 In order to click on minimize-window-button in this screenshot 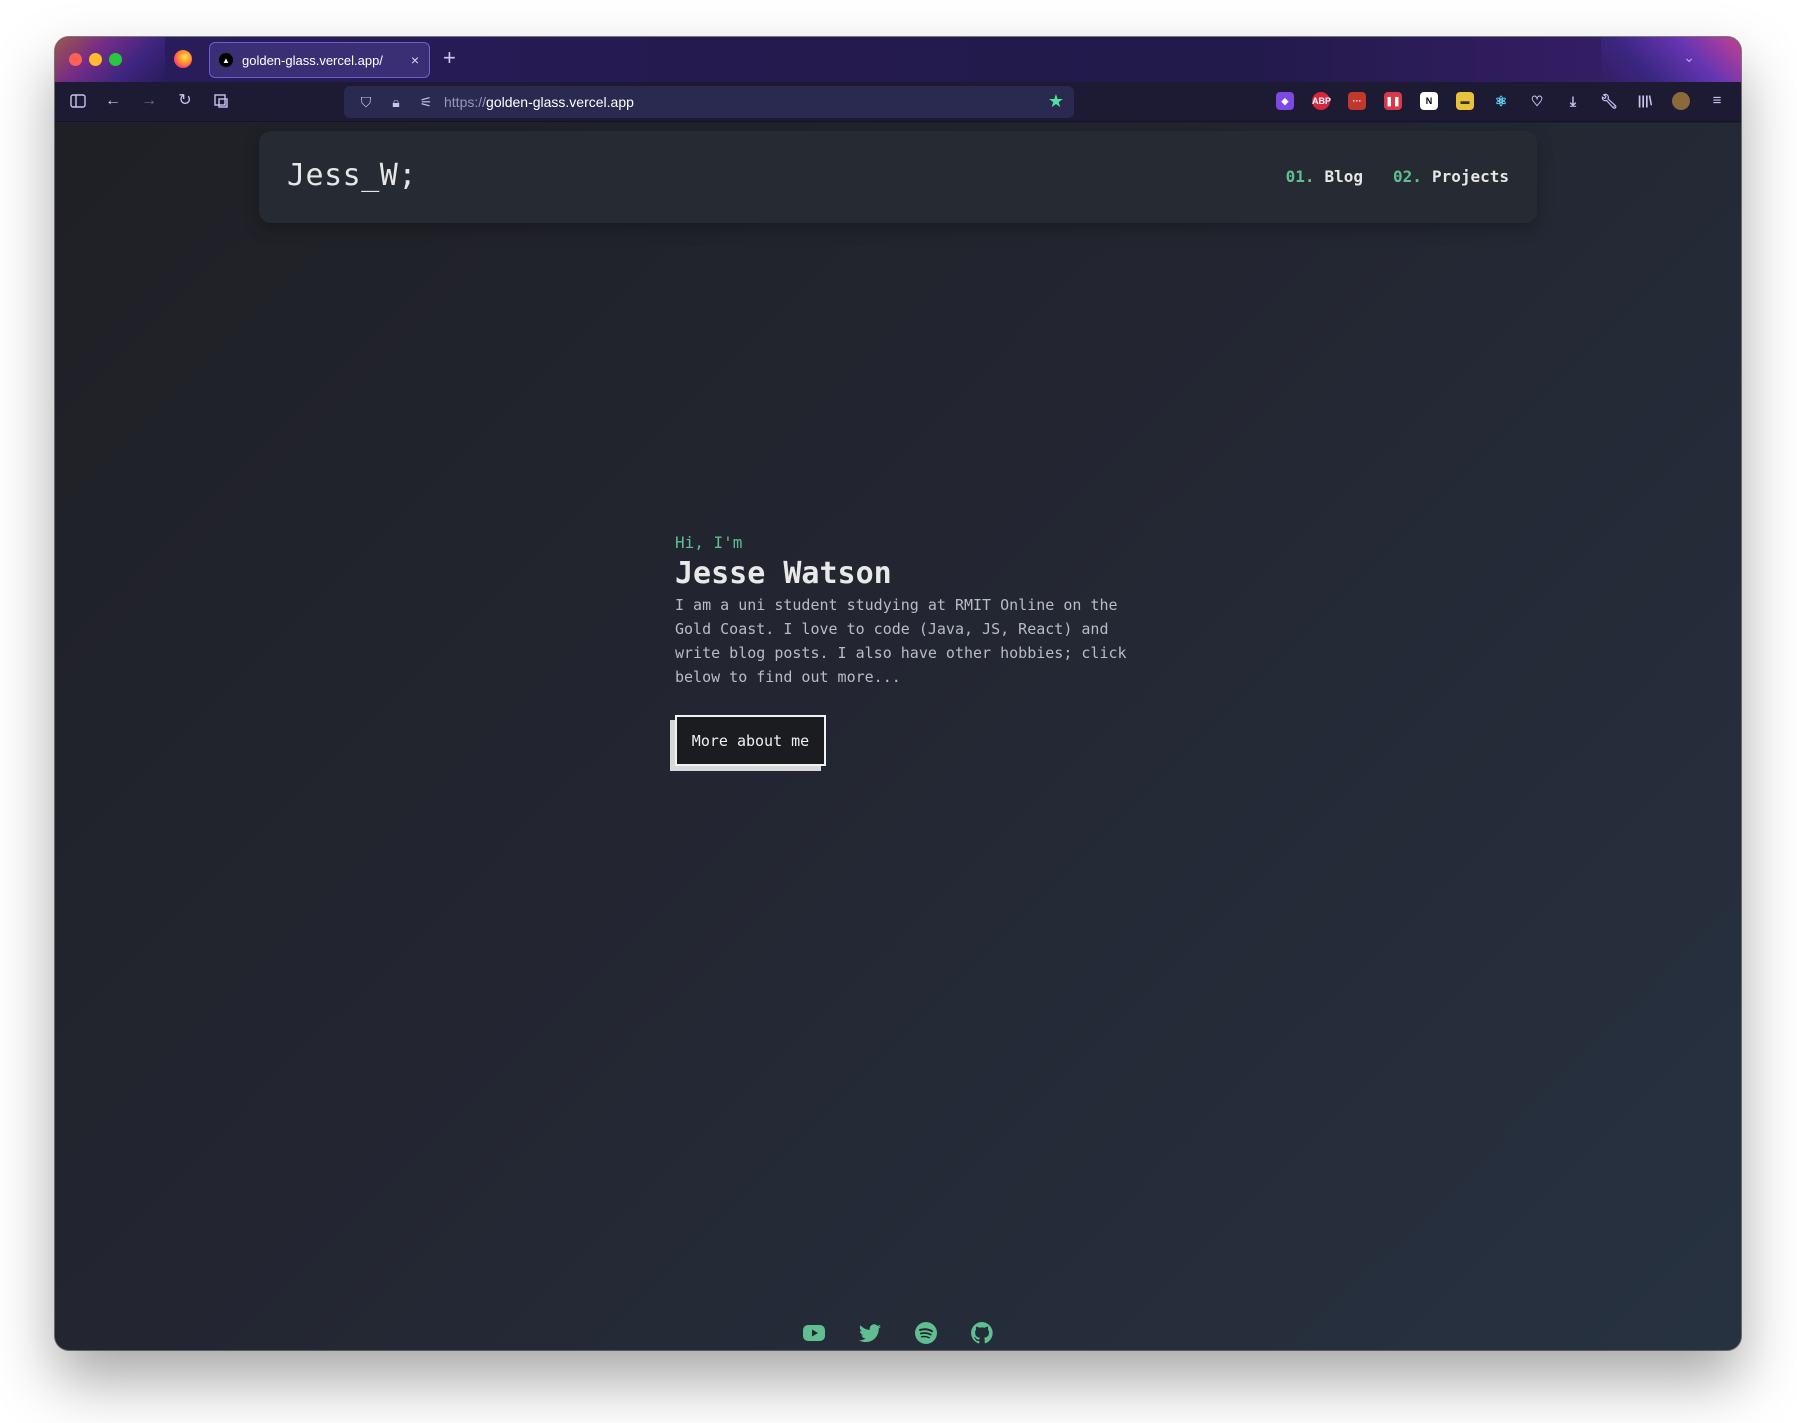, I will do `click(95, 59)`.